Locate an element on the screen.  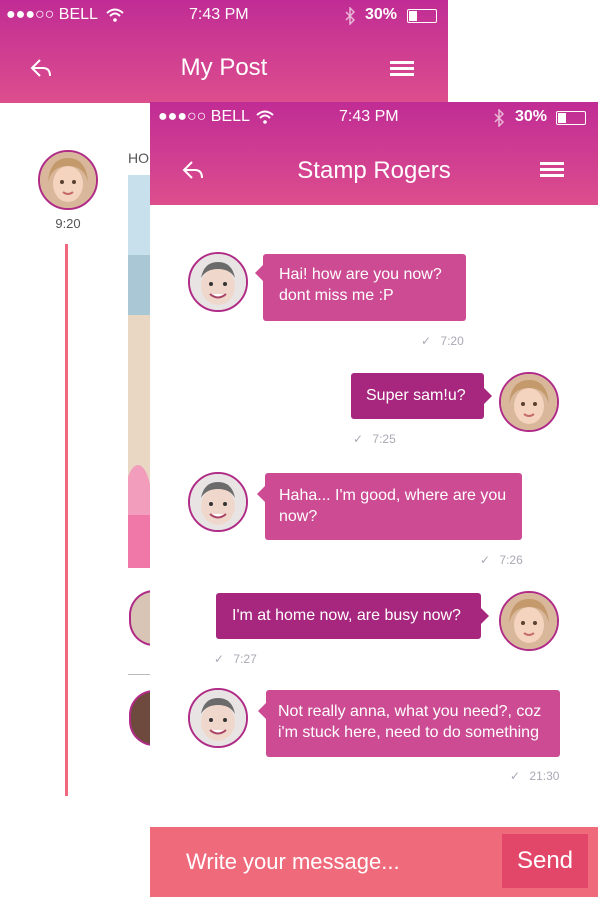
message-time: ✓ 7:20 is located at coordinates (442, 341).